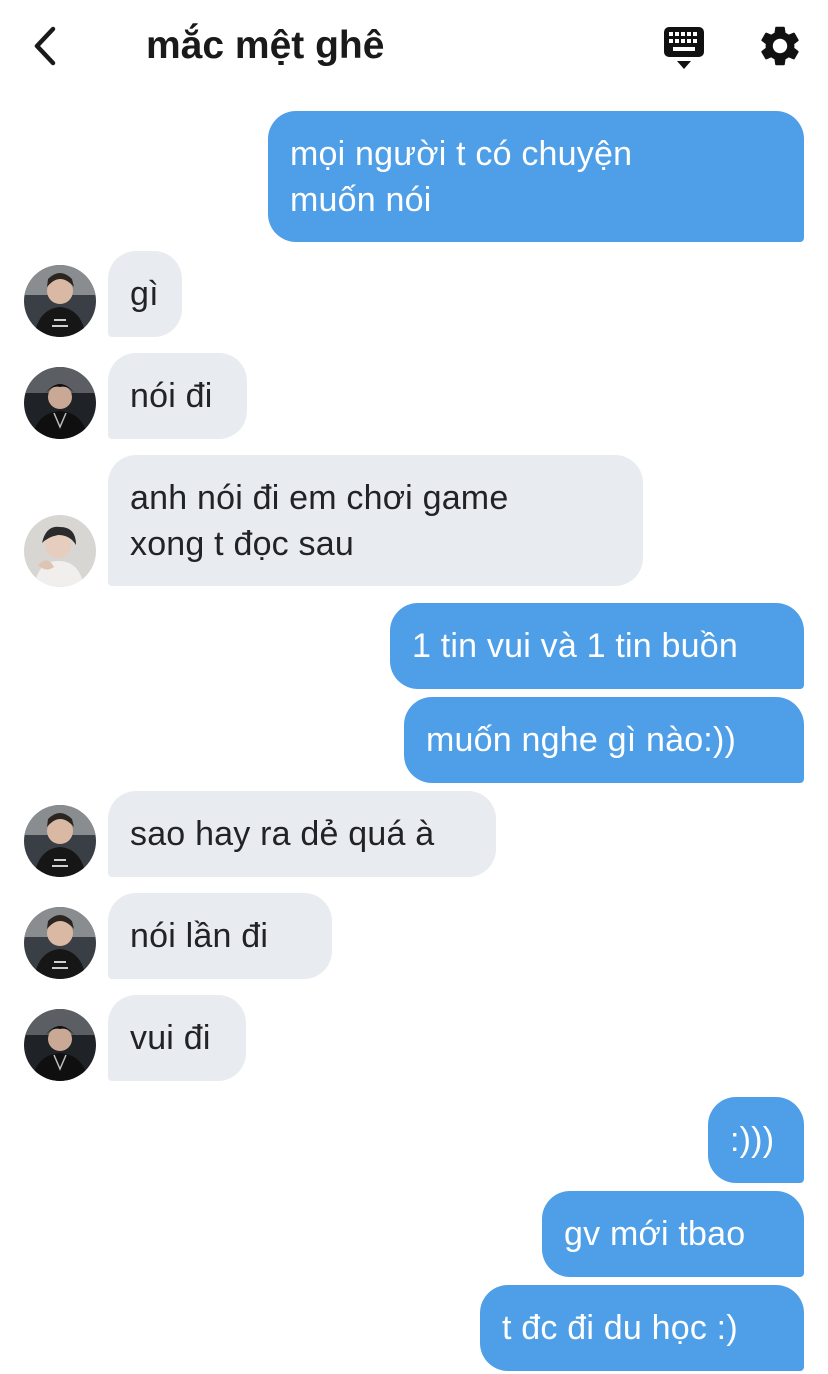 Image resolution: width=828 pixels, height=1374 pixels. I want to click on outgoing-message: 1 tin vui và 1 tin buồn, so click(597, 646).